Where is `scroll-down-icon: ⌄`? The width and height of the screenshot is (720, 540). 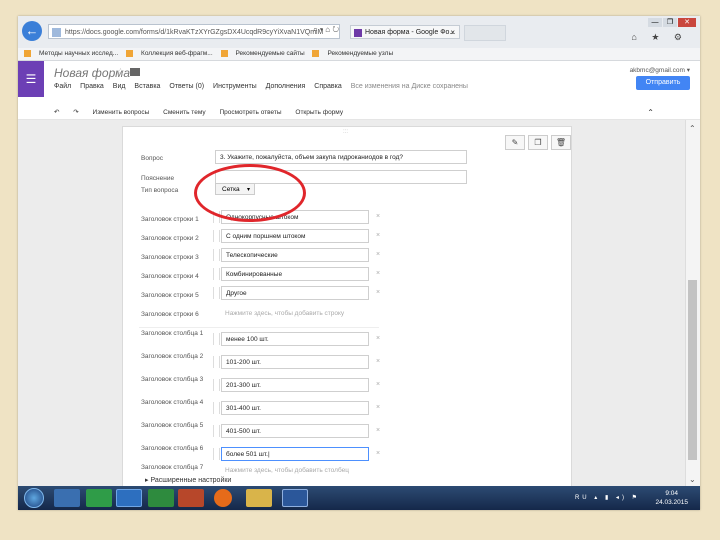 scroll-down-icon: ⌄ is located at coordinates (692, 479).